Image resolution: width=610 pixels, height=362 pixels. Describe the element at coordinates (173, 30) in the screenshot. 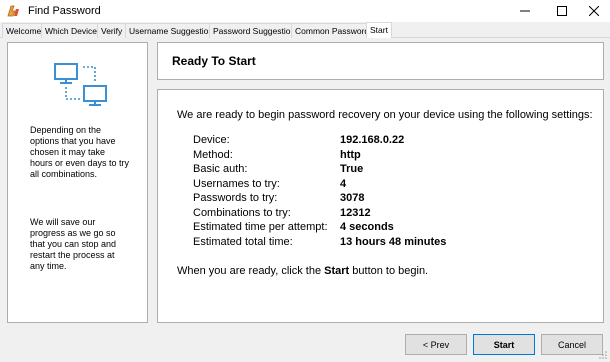

I see `tab-username-suggestions: Username Suggestions` at that location.